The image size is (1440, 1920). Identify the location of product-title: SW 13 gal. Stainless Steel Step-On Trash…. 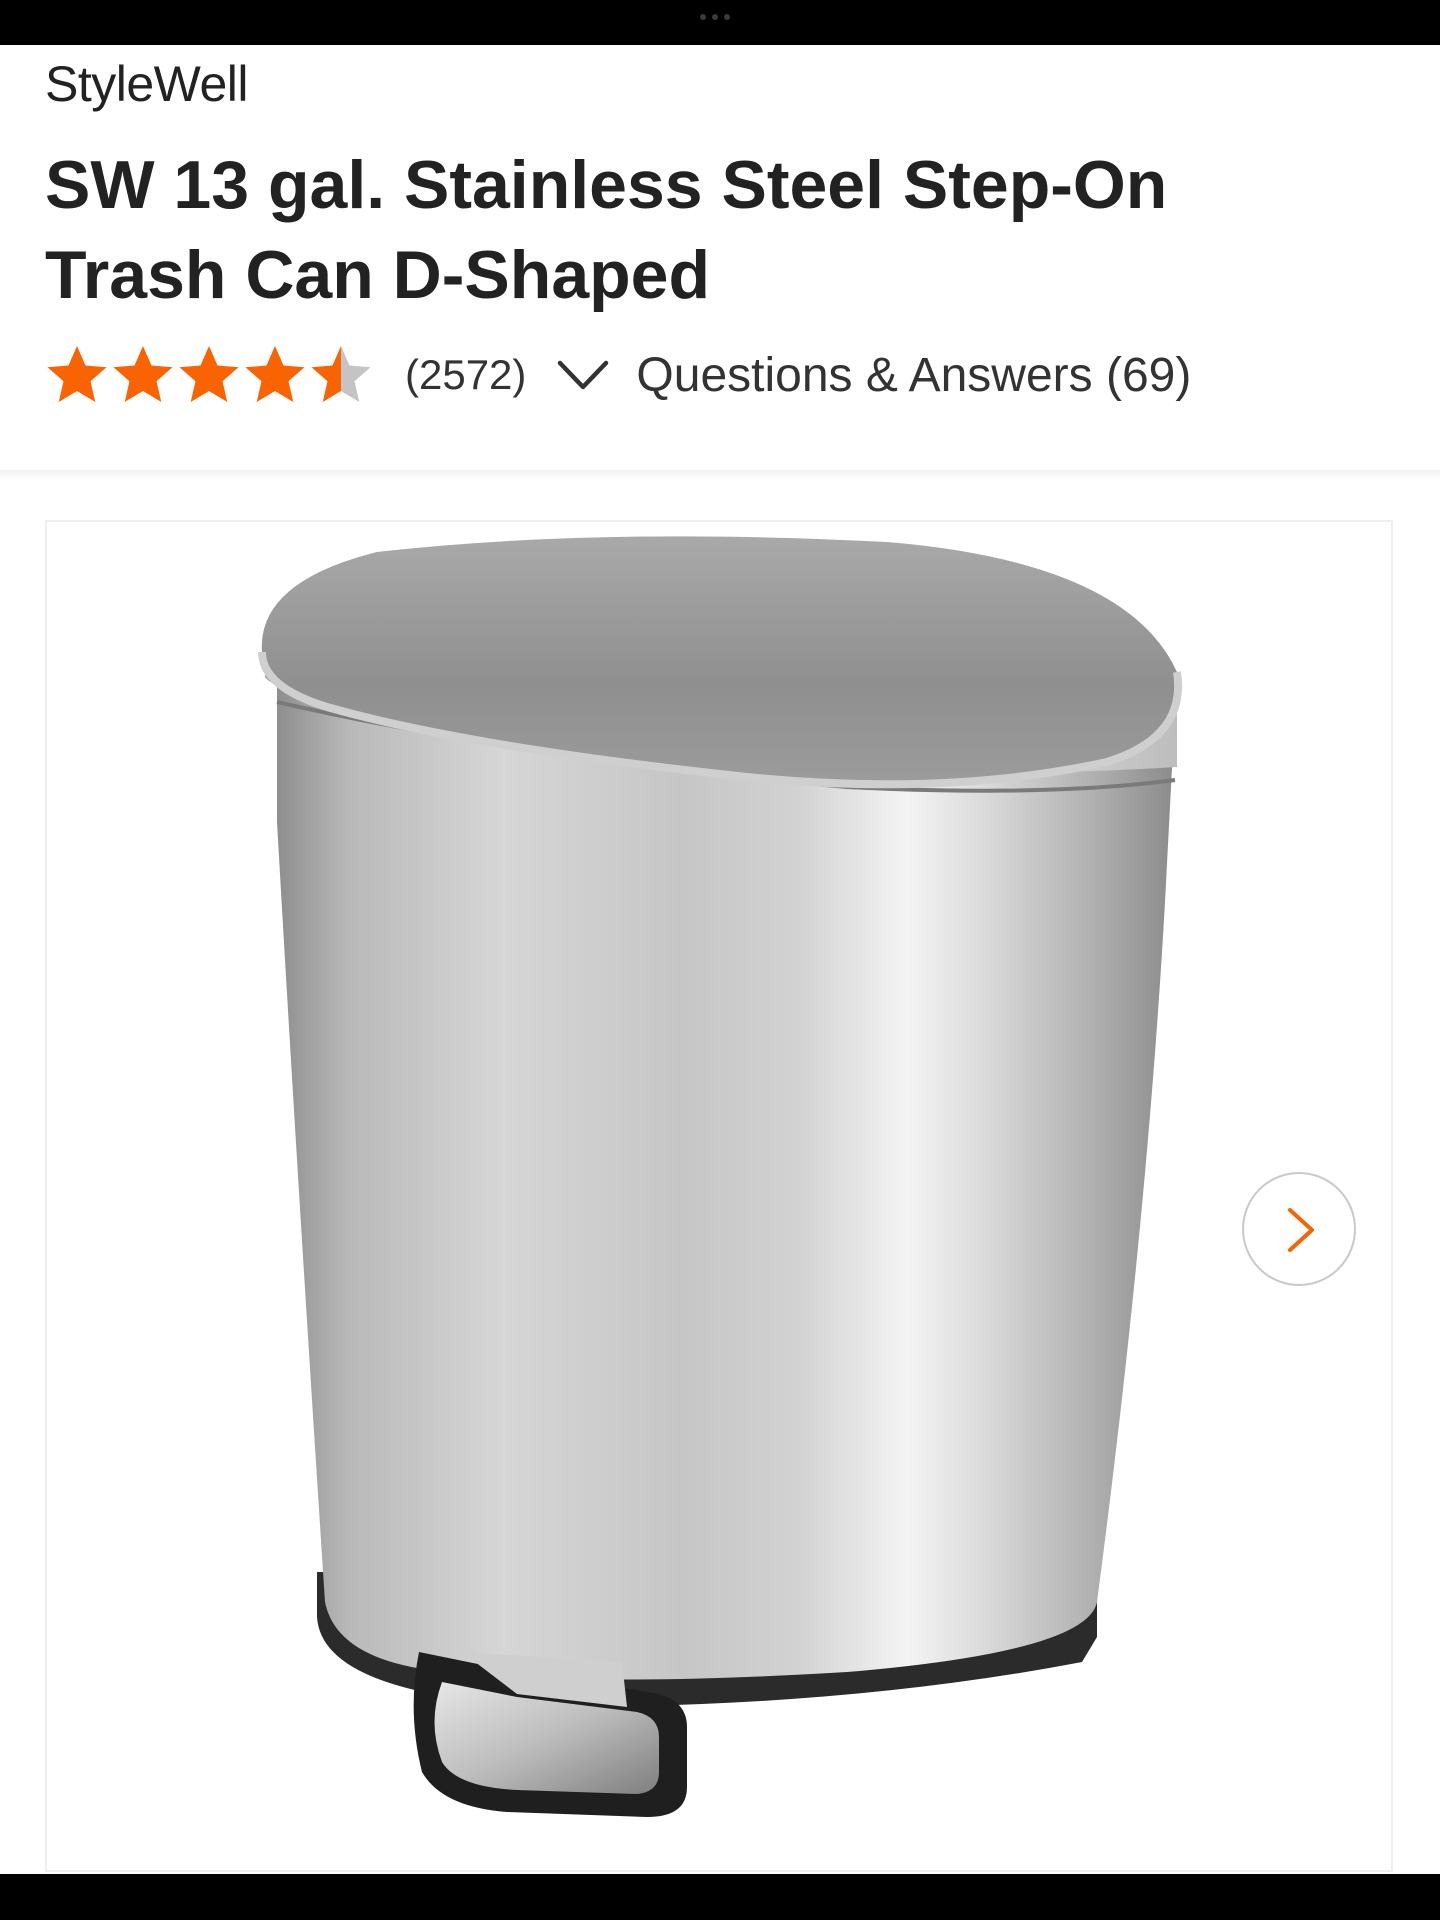
(606, 230).